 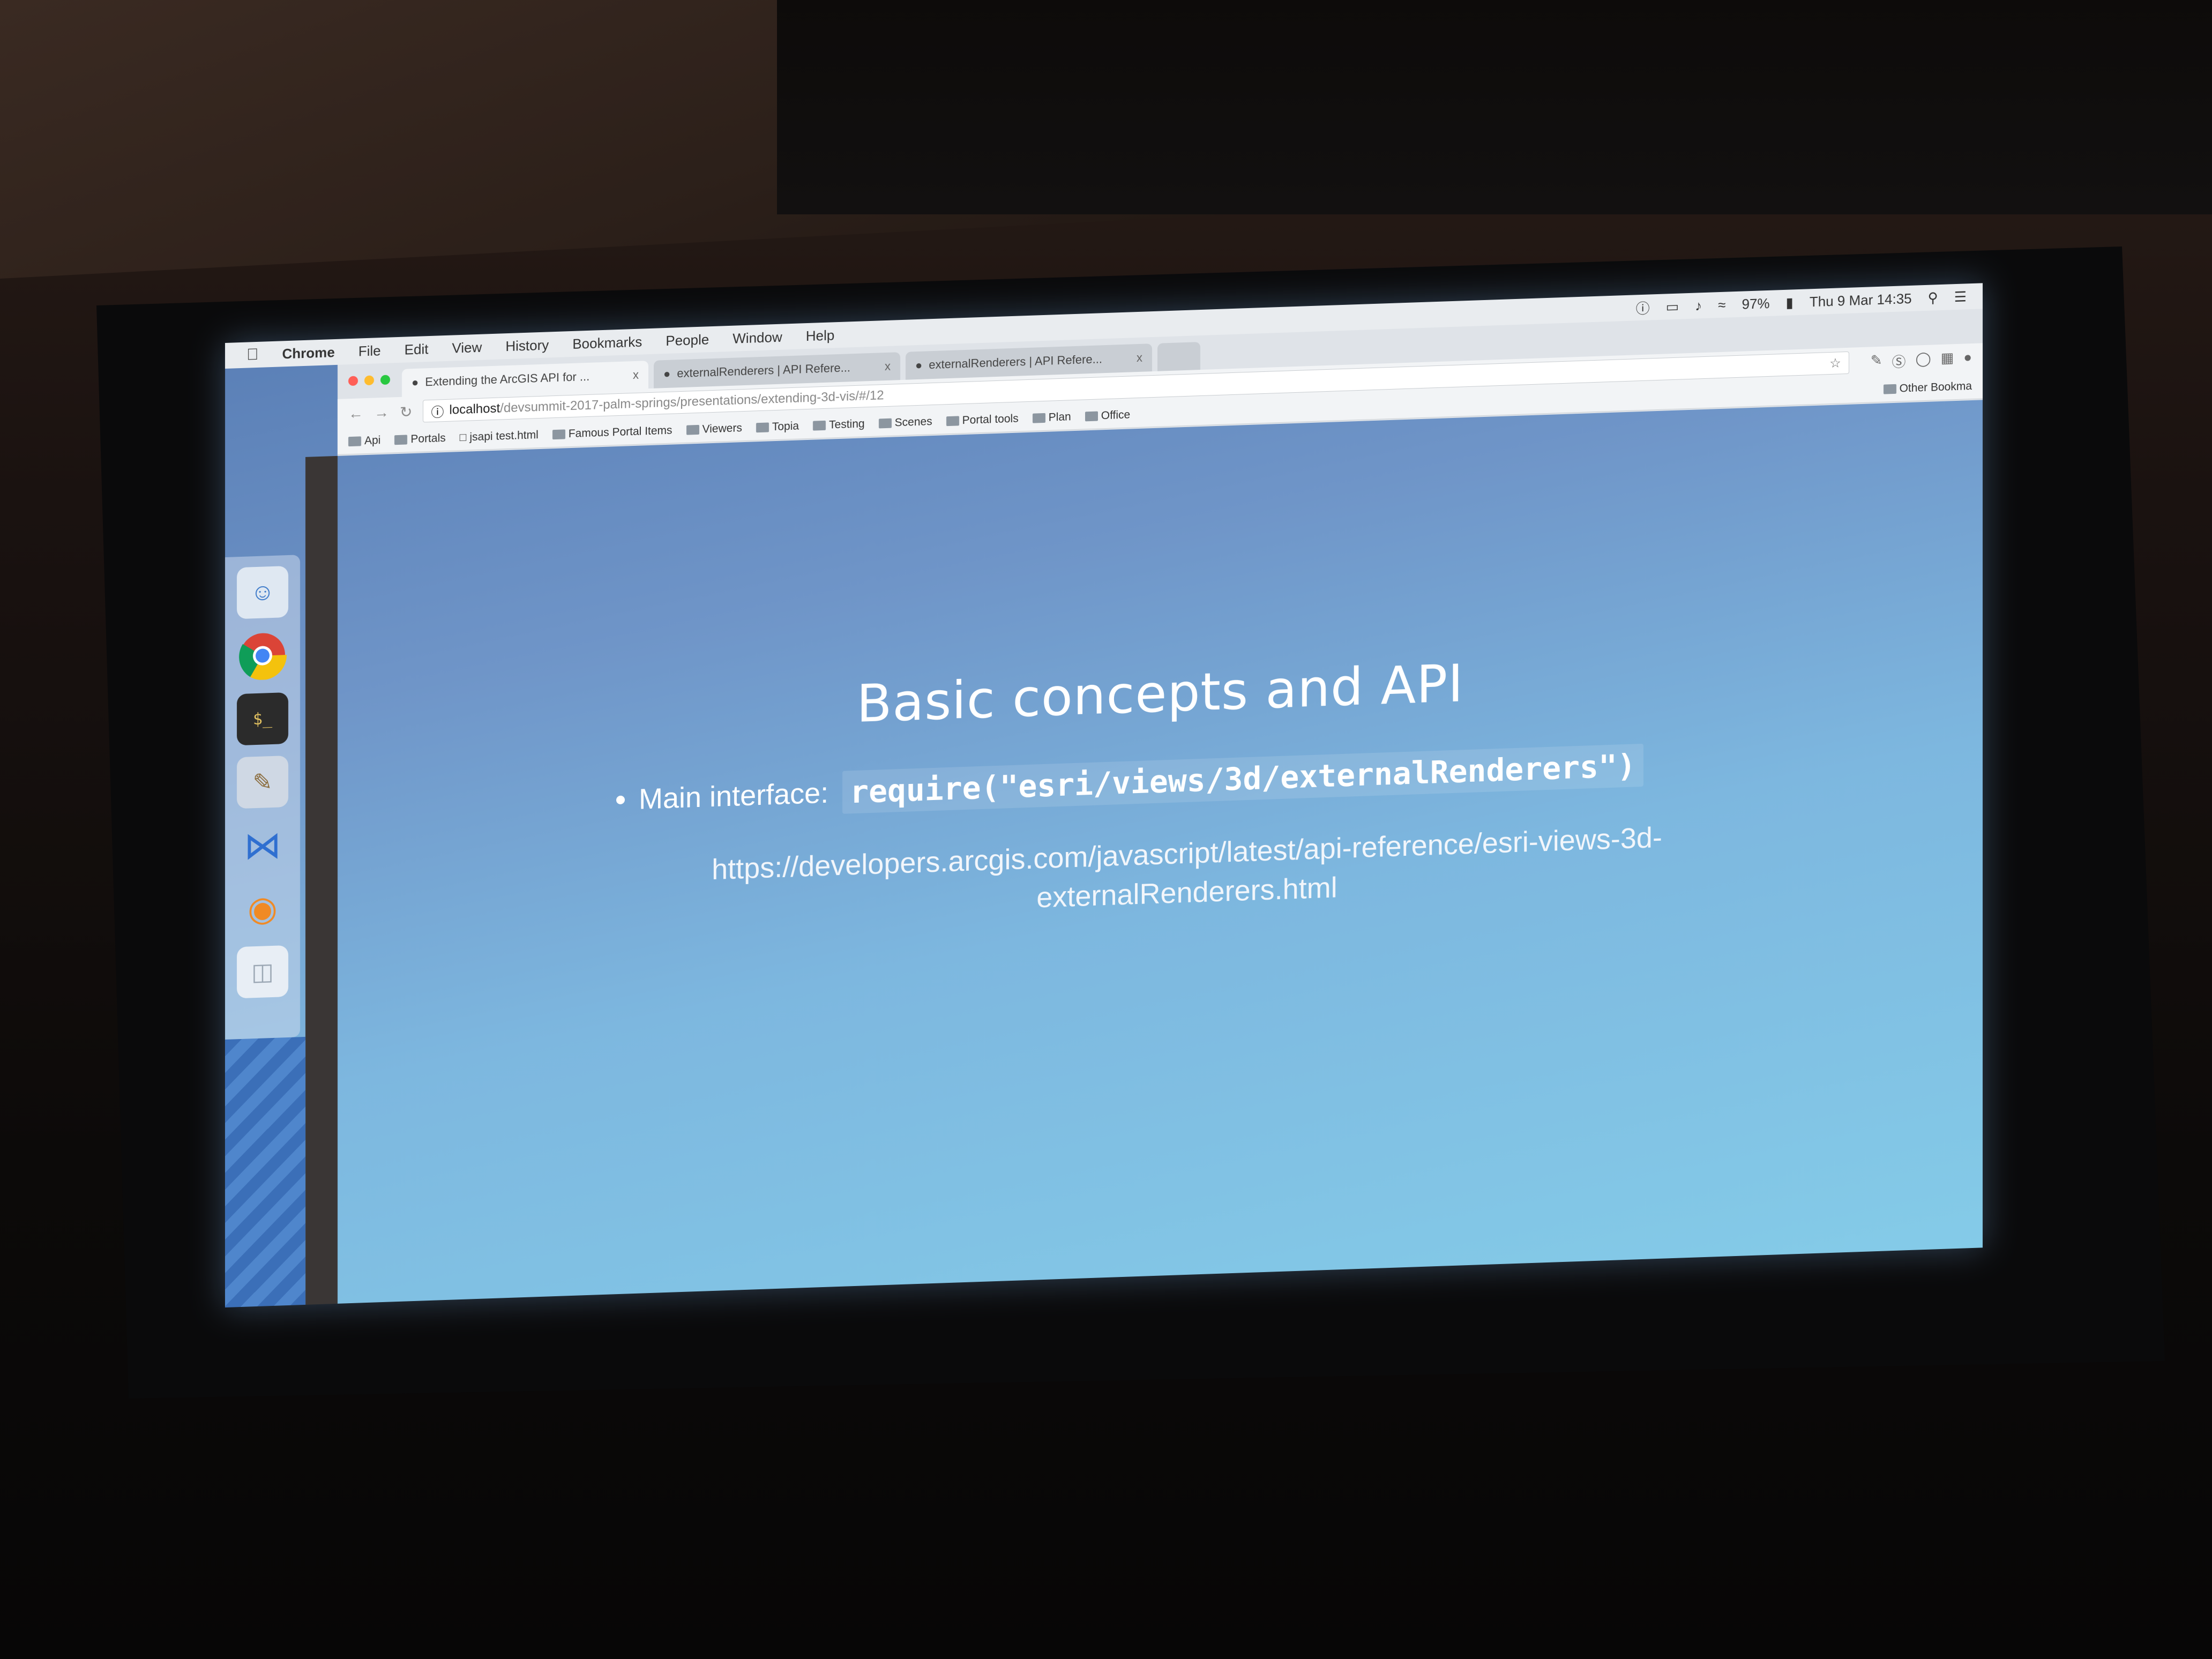 What do you see at coordinates (262, 719) in the screenshot?
I see `terminal-icon: $_` at bounding box center [262, 719].